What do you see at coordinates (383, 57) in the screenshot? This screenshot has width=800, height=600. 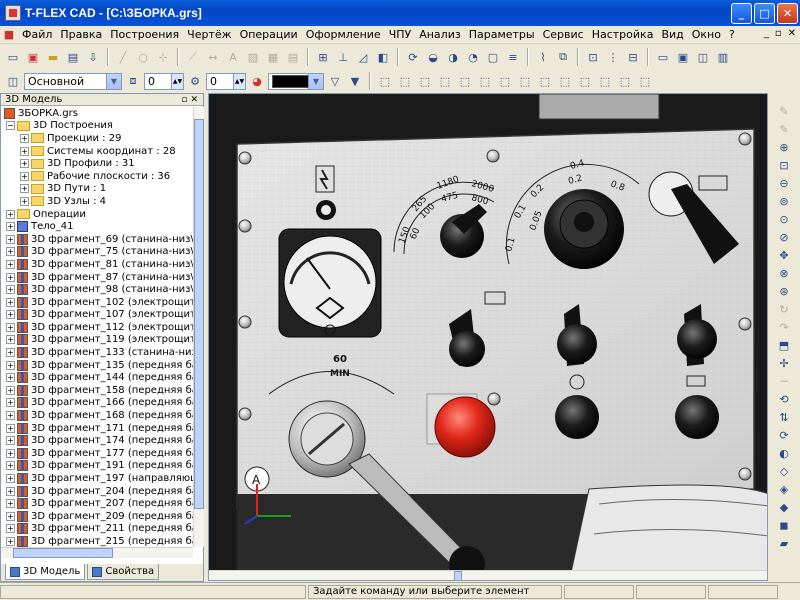 I see `extrude-icon: ◧` at bounding box center [383, 57].